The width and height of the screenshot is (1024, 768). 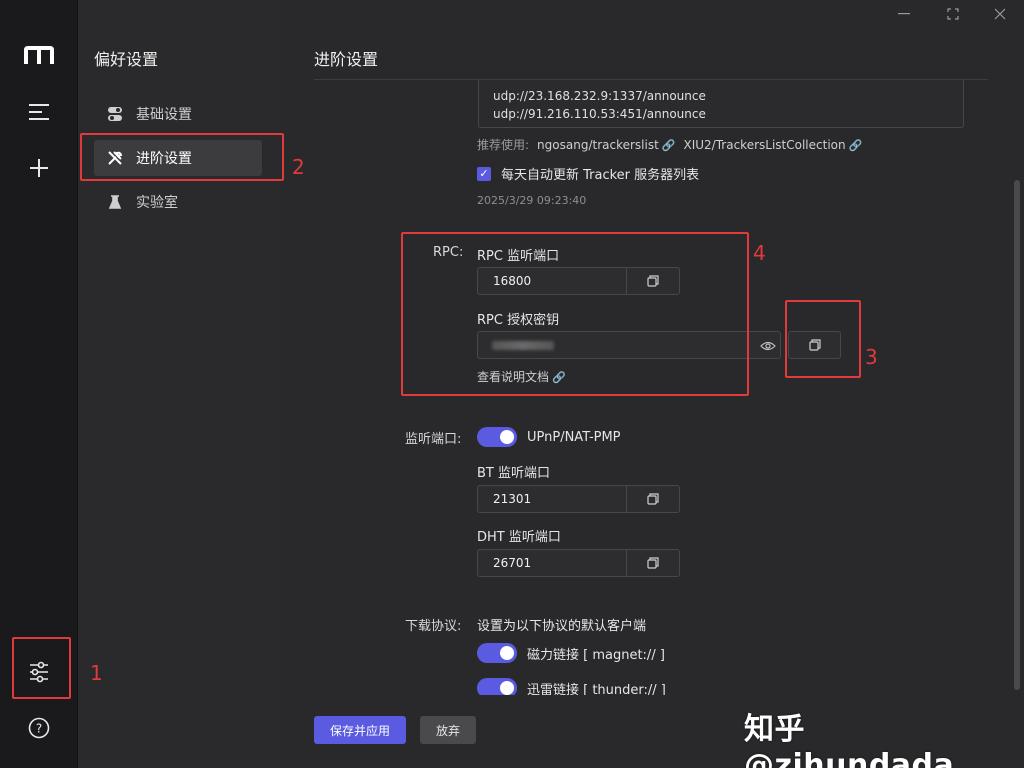 What do you see at coordinates (953, 14) in the screenshot?
I see `maximize-icon` at bounding box center [953, 14].